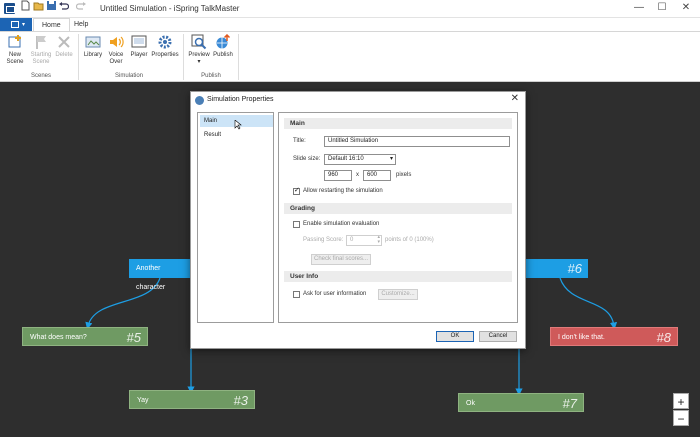  What do you see at coordinates (378, 239) in the screenshot?
I see `stepper-arrows-icon: ▴ ▾` at bounding box center [378, 239].